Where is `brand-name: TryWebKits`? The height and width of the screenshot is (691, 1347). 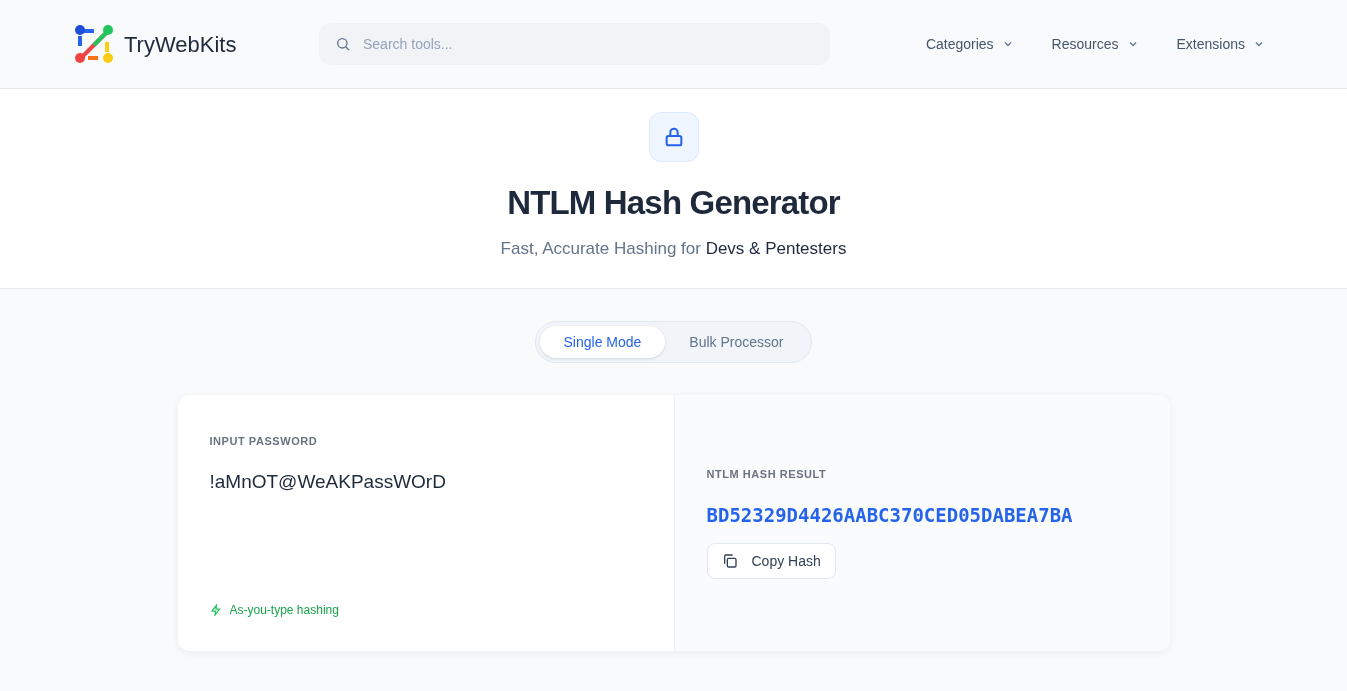 brand-name: TryWebKits is located at coordinates (180, 44).